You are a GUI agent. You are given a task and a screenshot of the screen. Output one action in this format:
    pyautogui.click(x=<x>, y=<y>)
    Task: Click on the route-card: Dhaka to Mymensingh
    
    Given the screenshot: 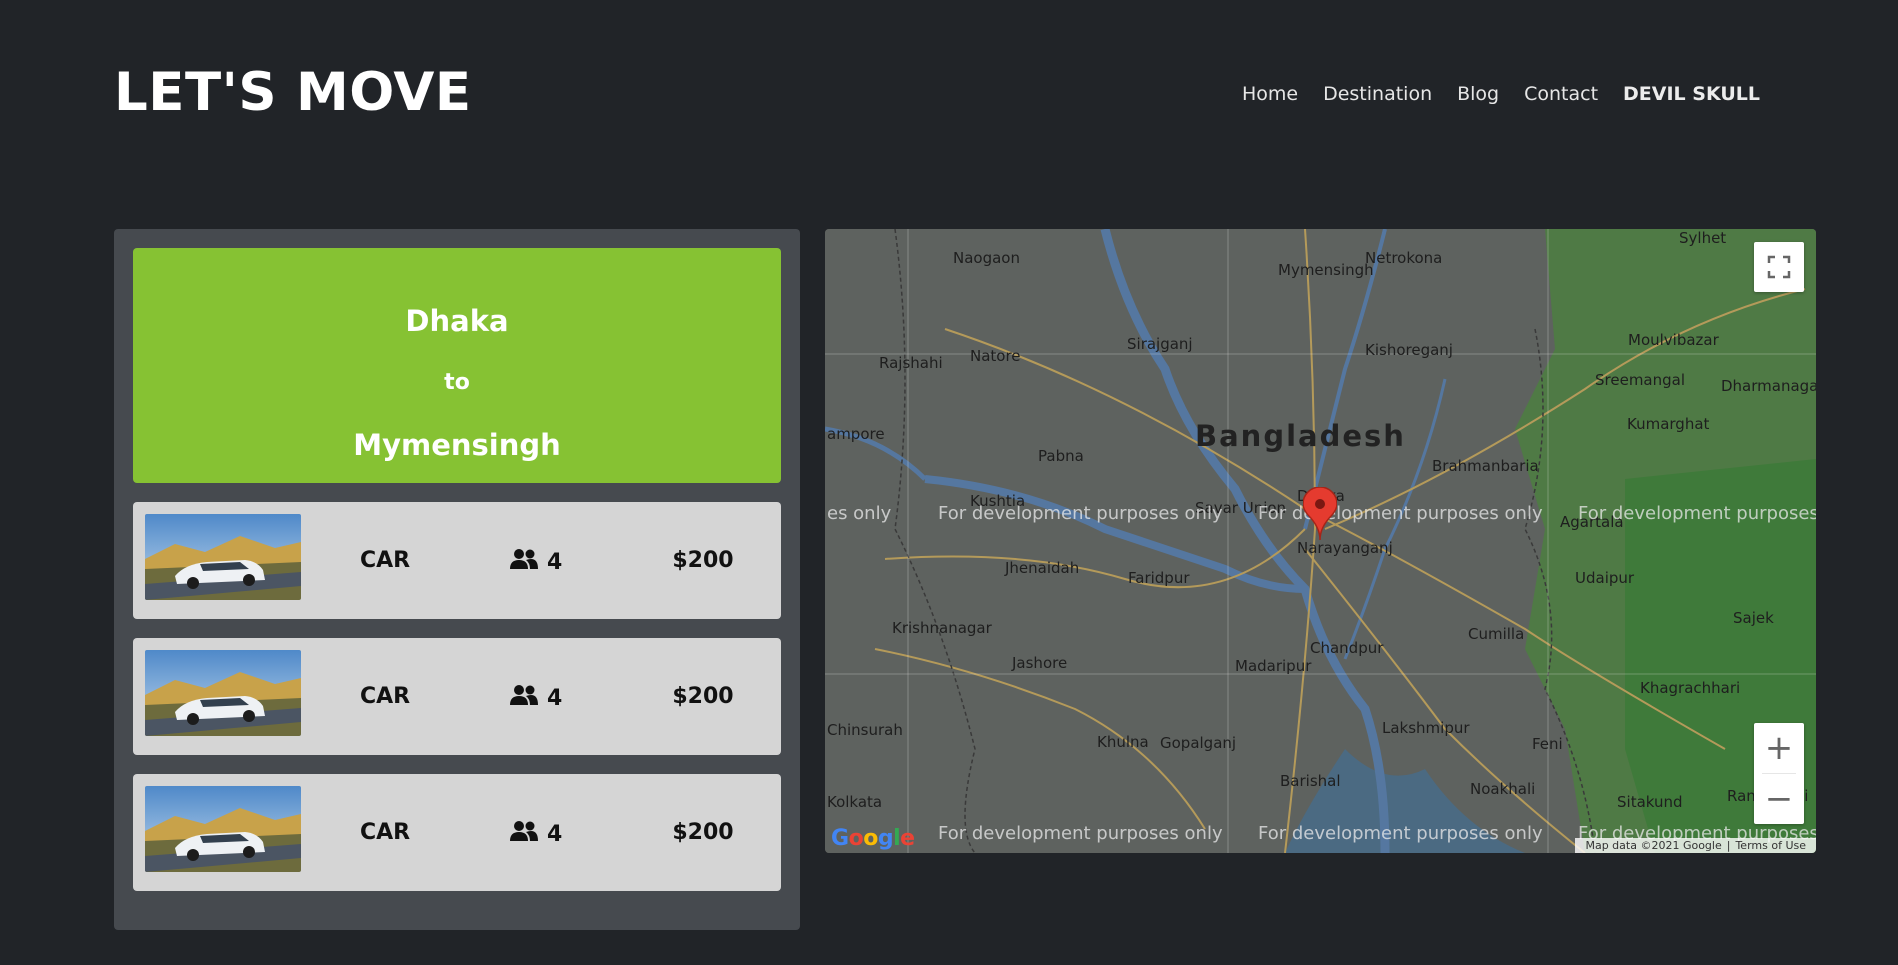 What is the action you would take?
    pyautogui.click(x=457, y=365)
    